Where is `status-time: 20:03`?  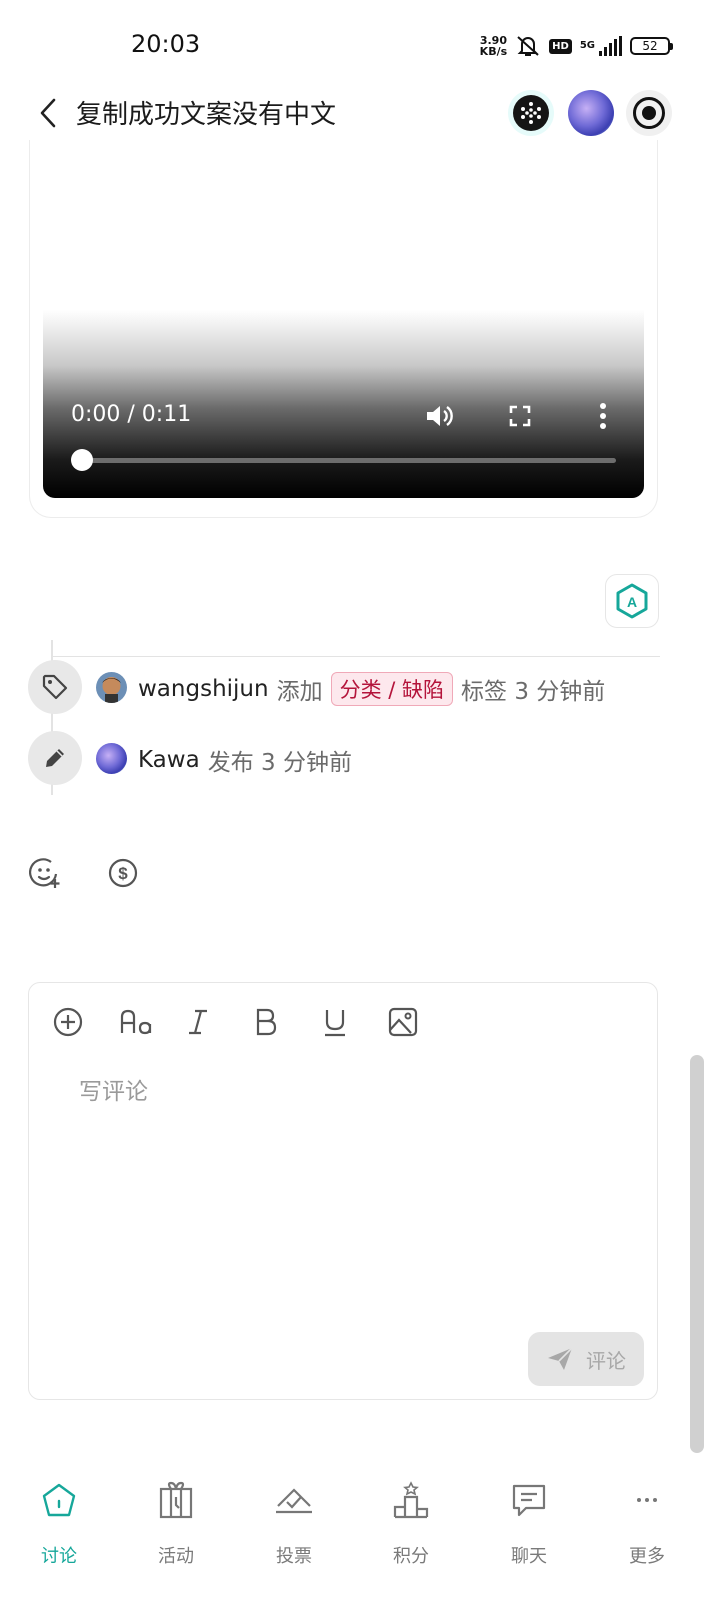
status-time: 20:03 is located at coordinates (166, 44).